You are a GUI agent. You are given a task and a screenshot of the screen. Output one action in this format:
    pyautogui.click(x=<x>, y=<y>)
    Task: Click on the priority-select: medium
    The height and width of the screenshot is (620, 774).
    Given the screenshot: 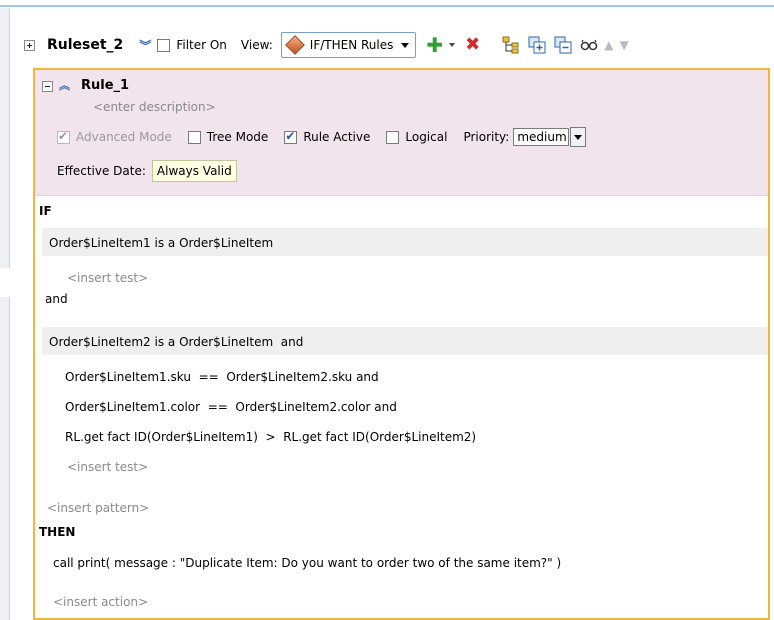 What is the action you would take?
    pyautogui.click(x=550, y=137)
    